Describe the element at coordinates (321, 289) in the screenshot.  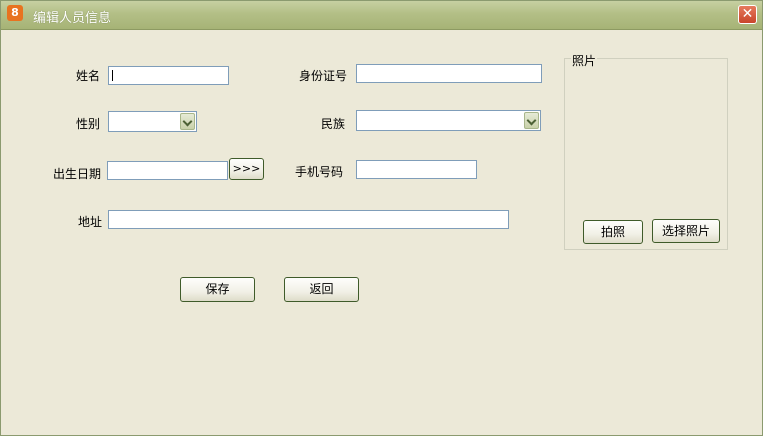
I see `back-button: 返回` at that location.